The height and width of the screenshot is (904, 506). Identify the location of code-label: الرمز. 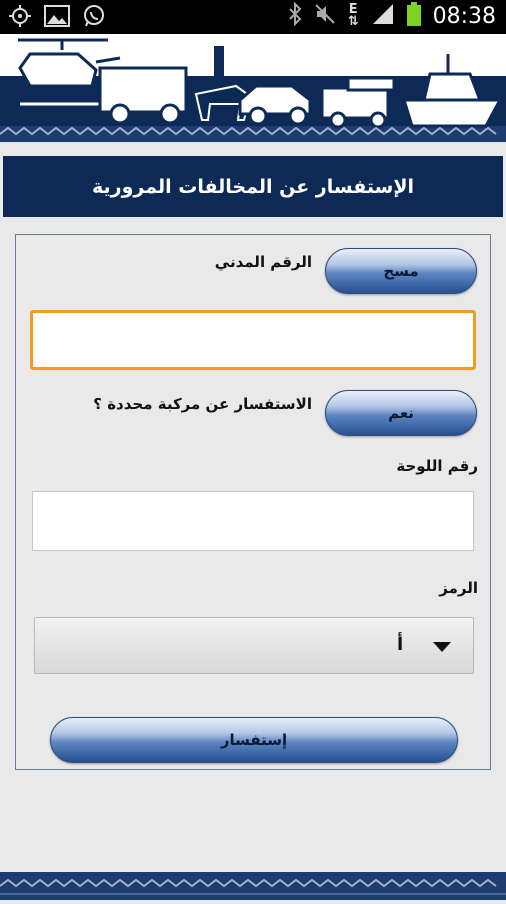
(458, 588).